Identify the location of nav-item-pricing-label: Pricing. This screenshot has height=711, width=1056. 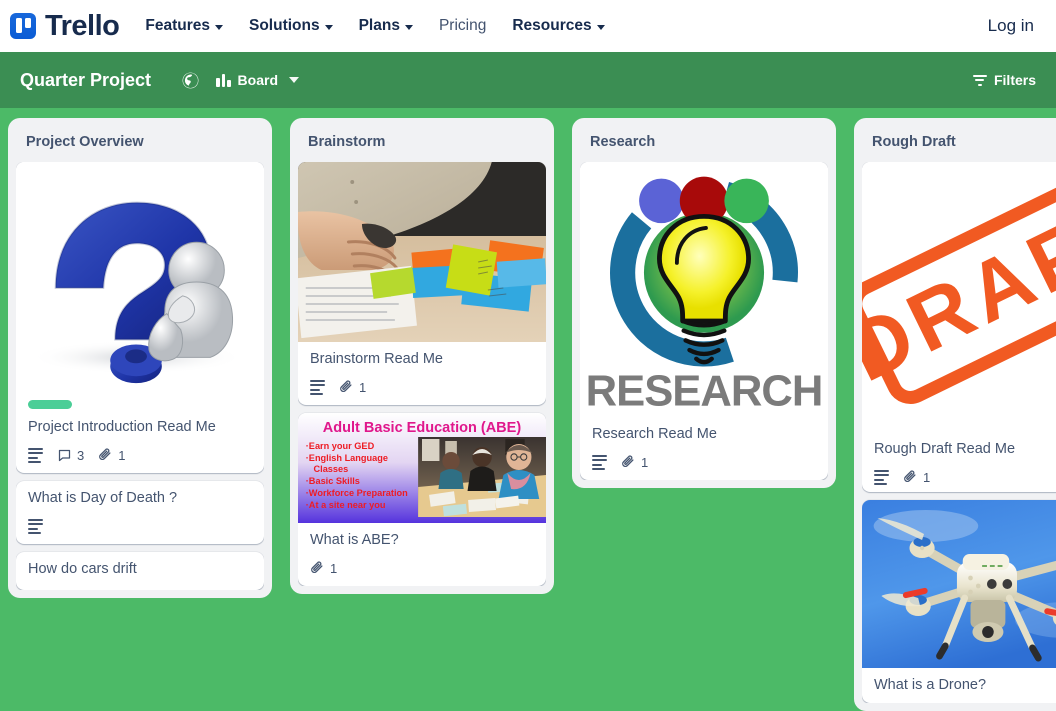
(462, 25).